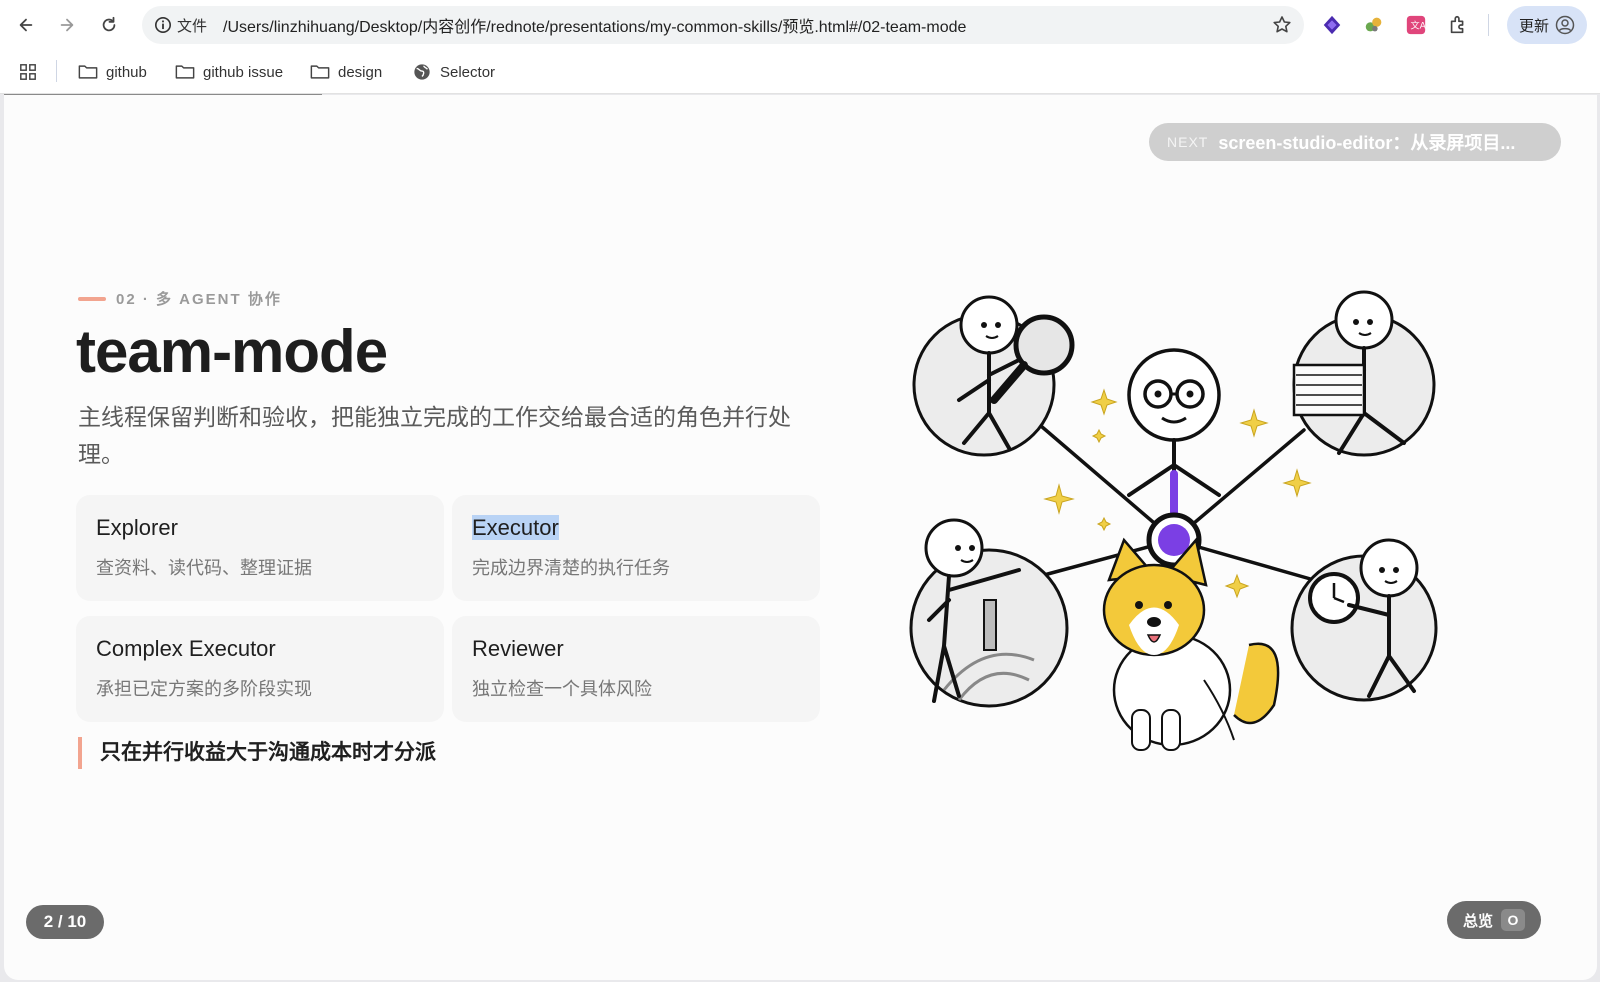 The height and width of the screenshot is (982, 1600). I want to click on role-name: Reviewer, so click(518, 648).